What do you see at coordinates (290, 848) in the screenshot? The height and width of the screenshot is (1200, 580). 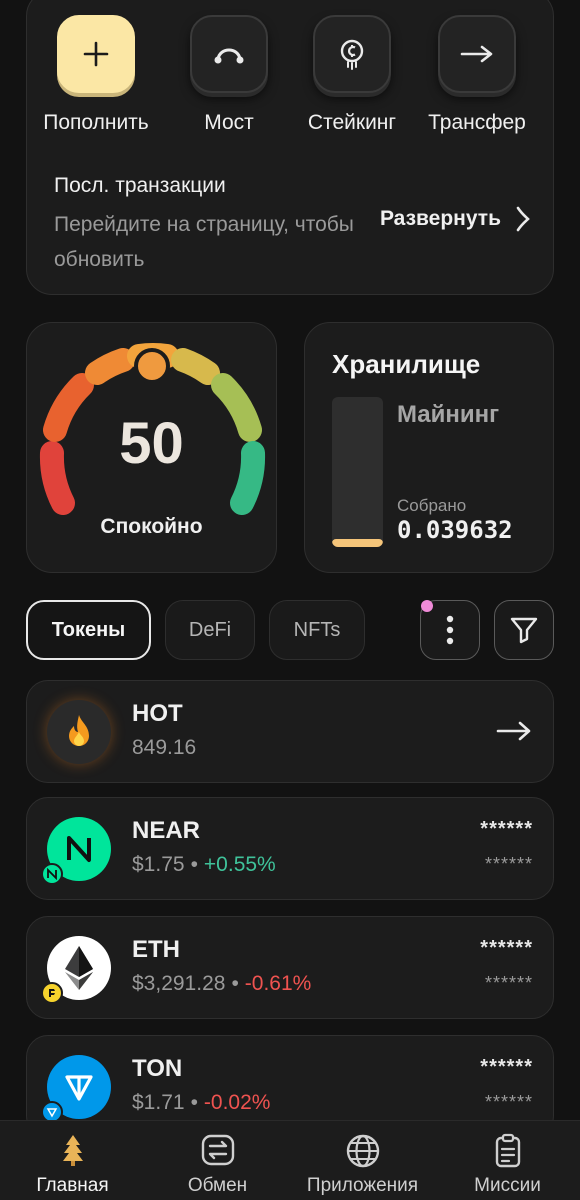 I see `token-row-near: NEAR $1.75 • +0.55% ****** ******` at bounding box center [290, 848].